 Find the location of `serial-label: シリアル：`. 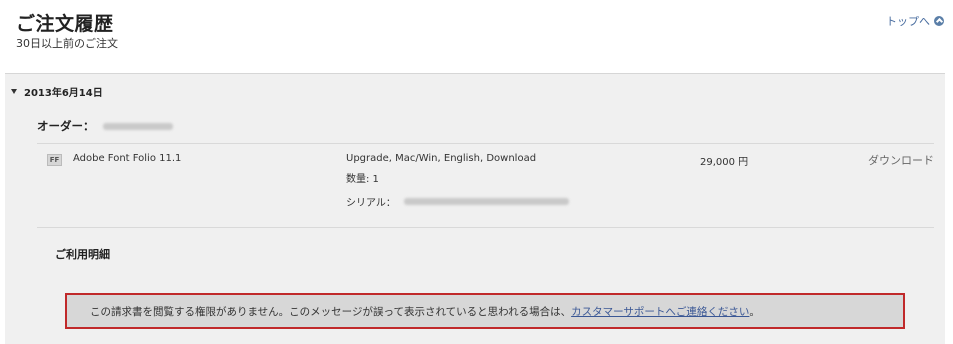

serial-label: シリアル： is located at coordinates (371, 203).